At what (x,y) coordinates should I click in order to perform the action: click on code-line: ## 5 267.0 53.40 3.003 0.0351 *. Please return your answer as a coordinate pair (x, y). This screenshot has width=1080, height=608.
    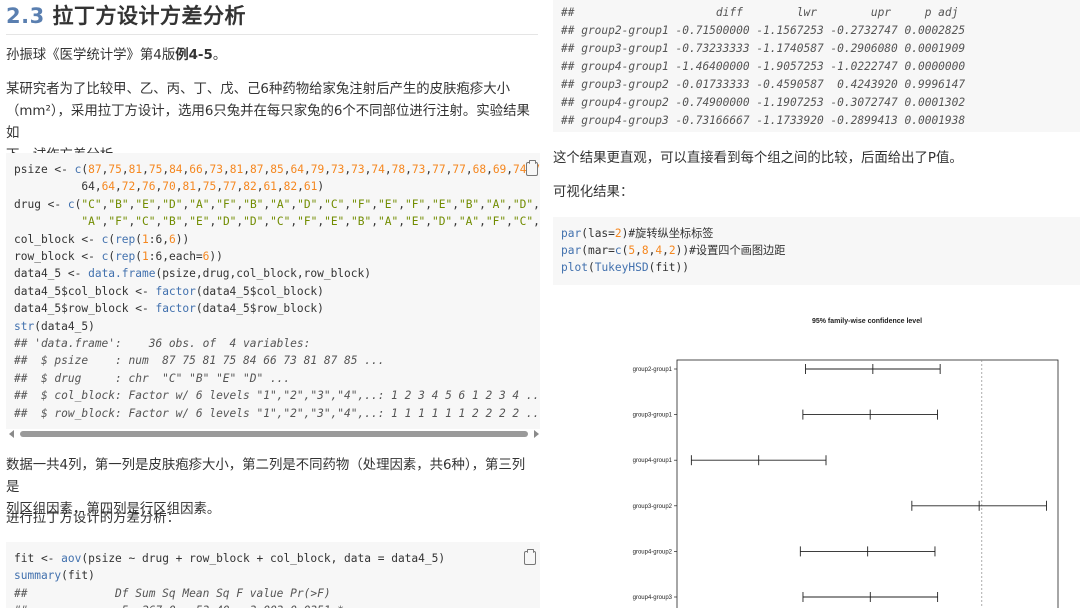
    Looking at the image, I should click on (179, 605).